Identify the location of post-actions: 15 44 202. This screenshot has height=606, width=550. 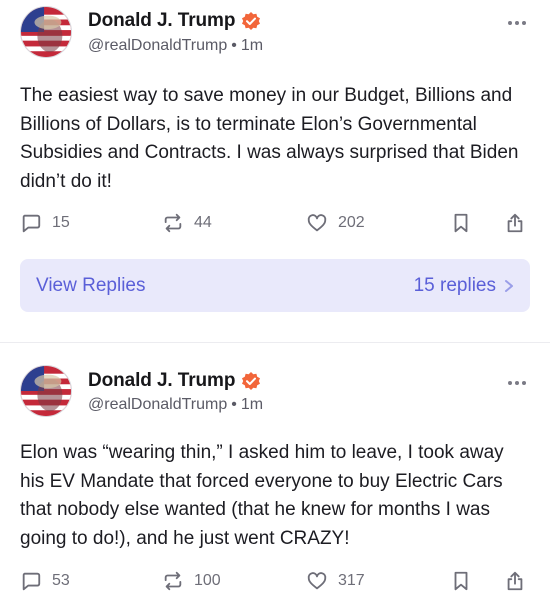
(275, 225).